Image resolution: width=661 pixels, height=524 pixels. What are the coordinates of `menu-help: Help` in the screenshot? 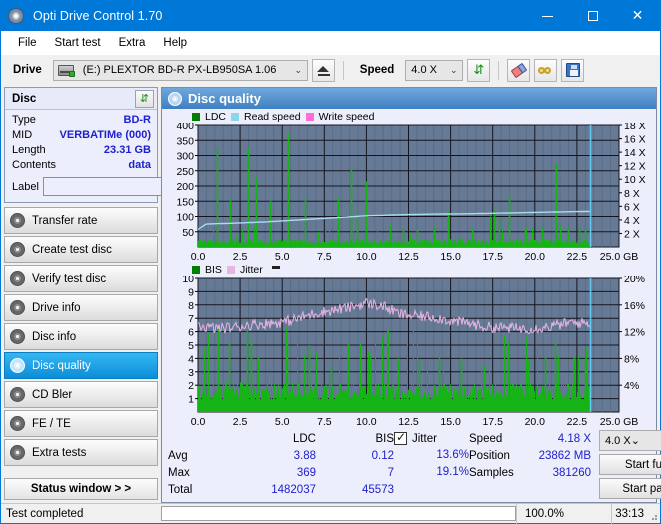 It's located at (175, 43).